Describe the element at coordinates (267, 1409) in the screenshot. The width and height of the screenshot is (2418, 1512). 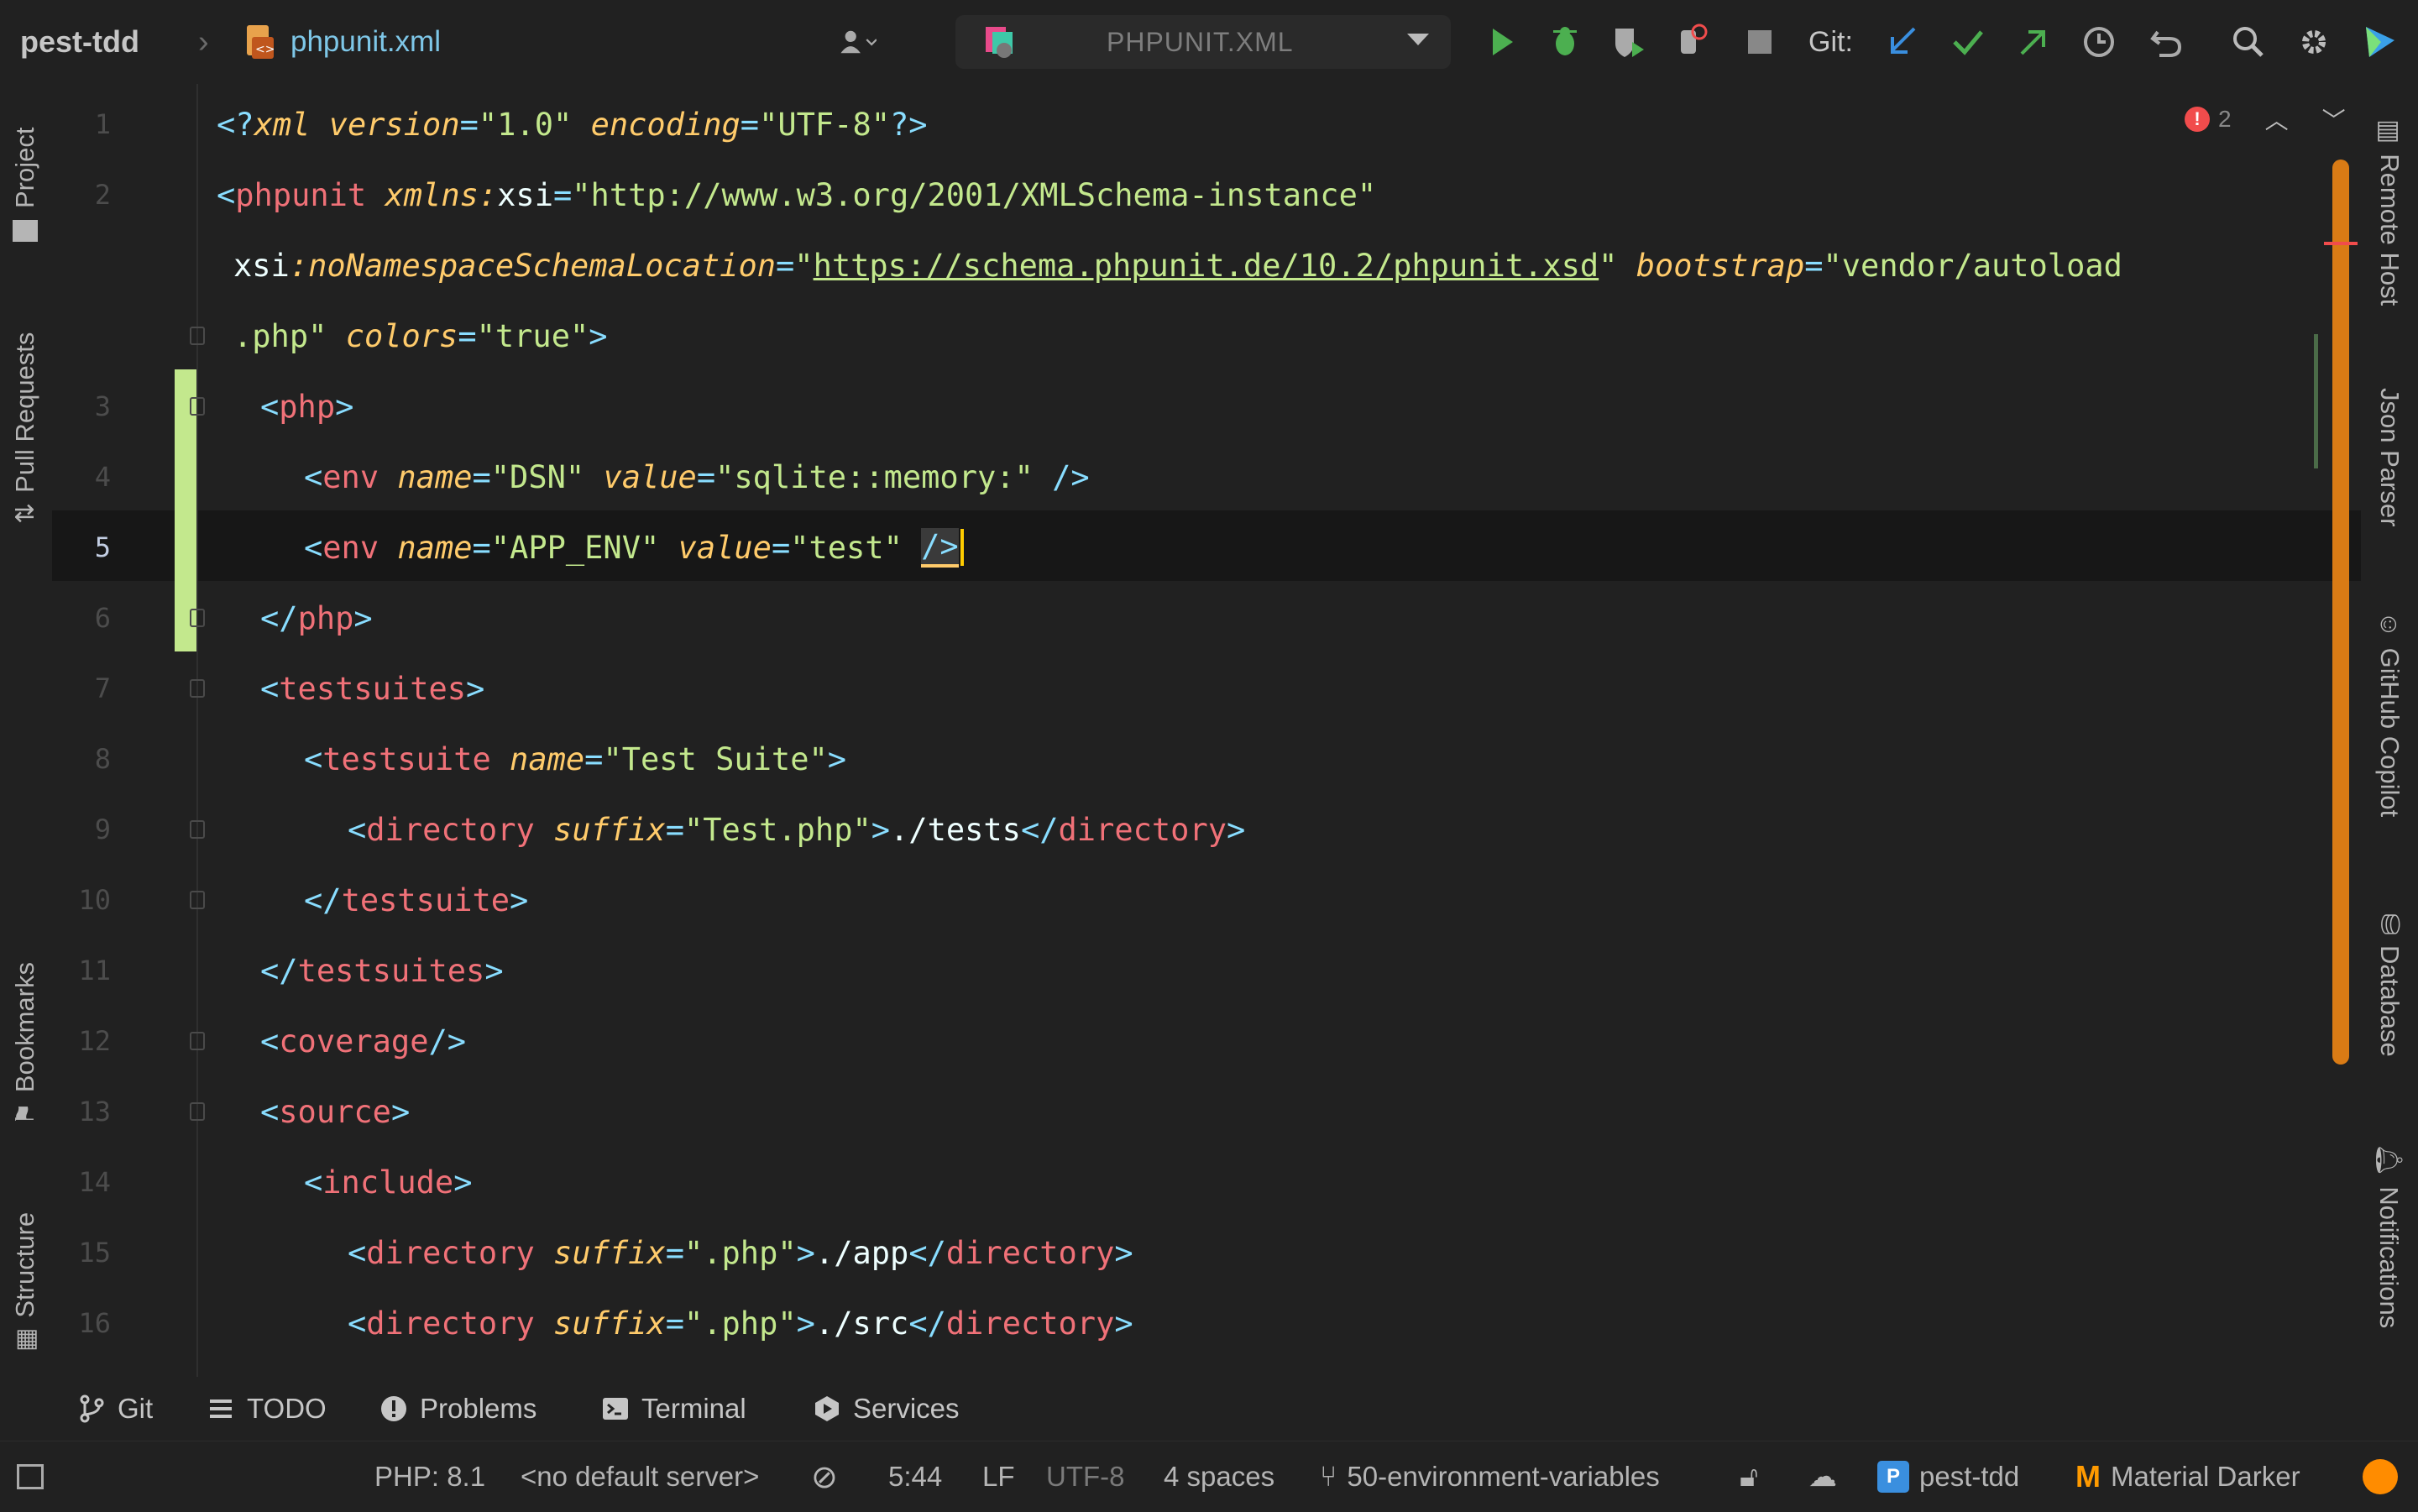
I see `tool-tab-todo: TODO` at that location.